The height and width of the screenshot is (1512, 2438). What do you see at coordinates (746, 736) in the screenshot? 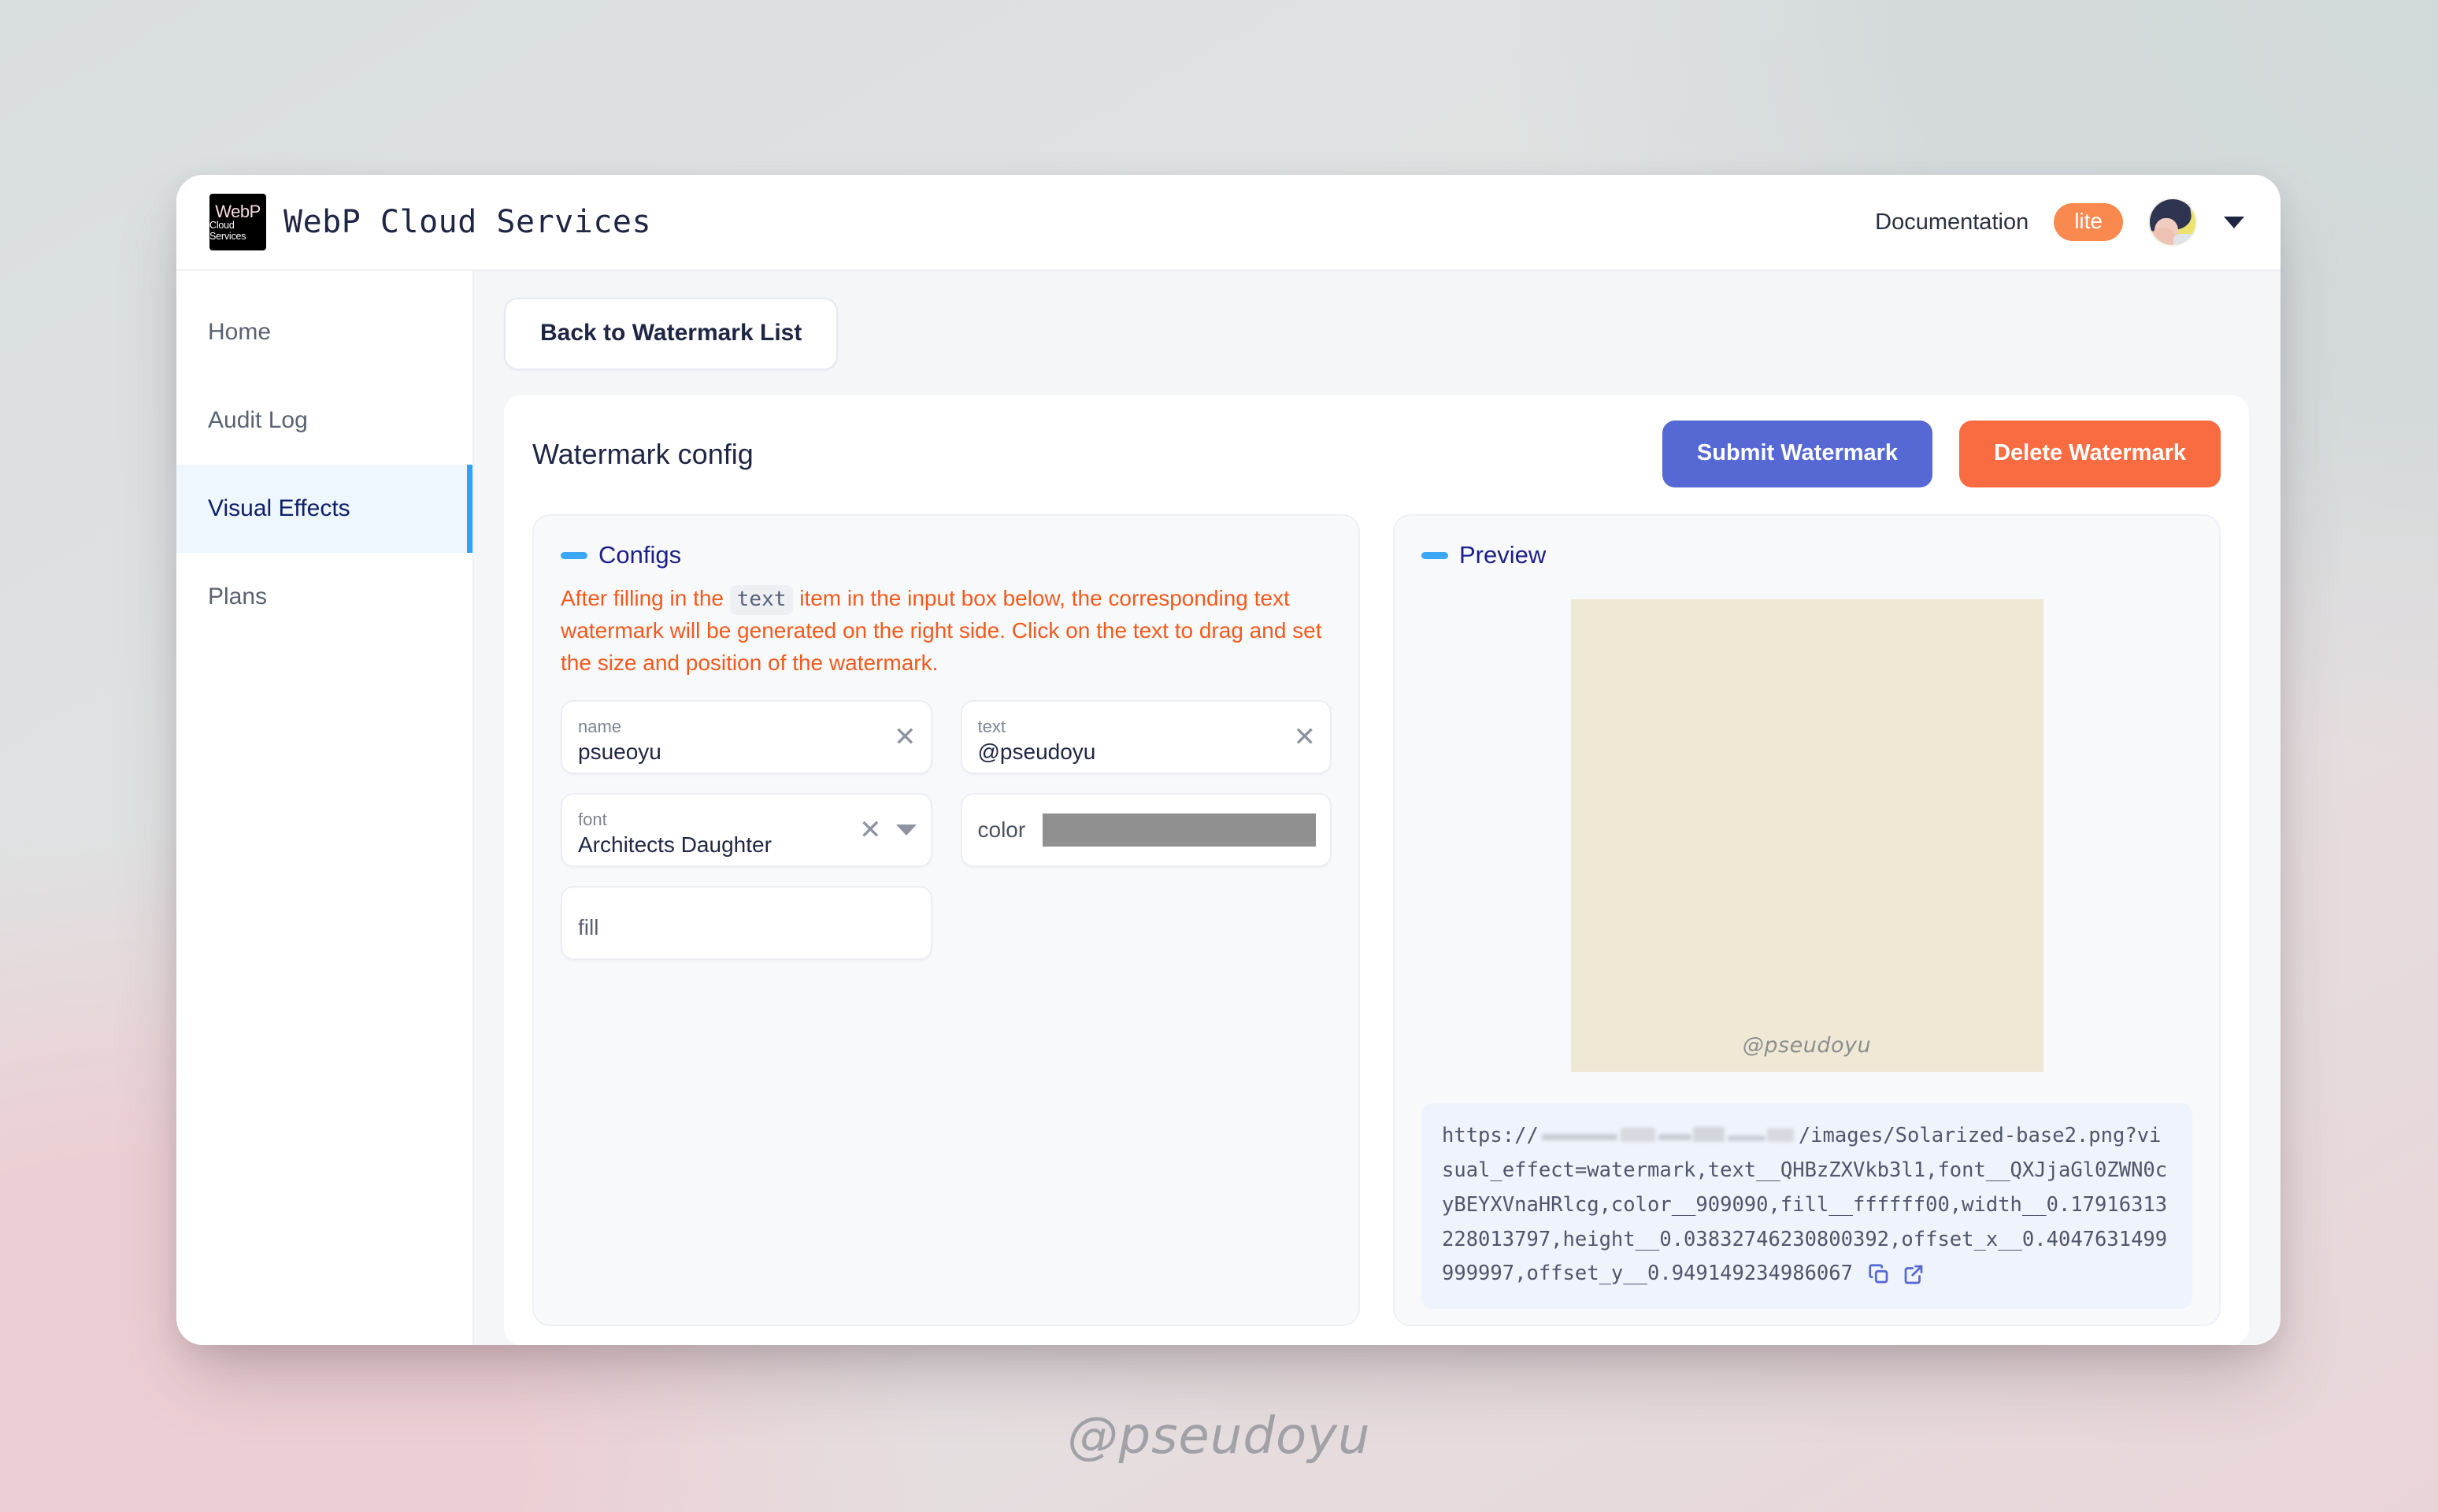
I see `name-field: name psueoyu ✕` at bounding box center [746, 736].